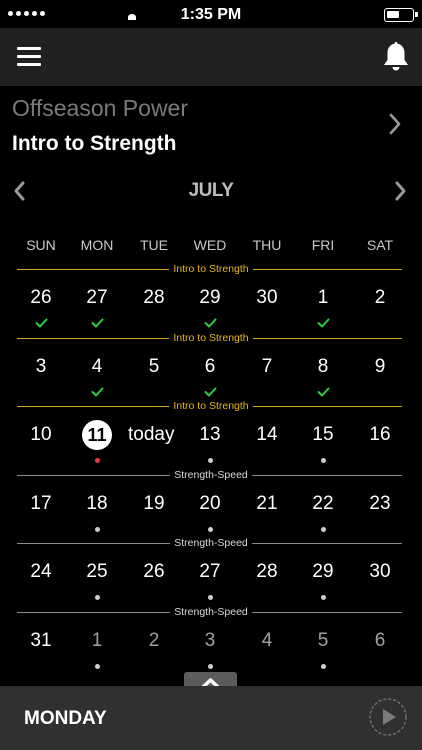 The image size is (422, 750). What do you see at coordinates (94, 143) in the screenshot?
I see `workout-name: Intro to Strength` at bounding box center [94, 143].